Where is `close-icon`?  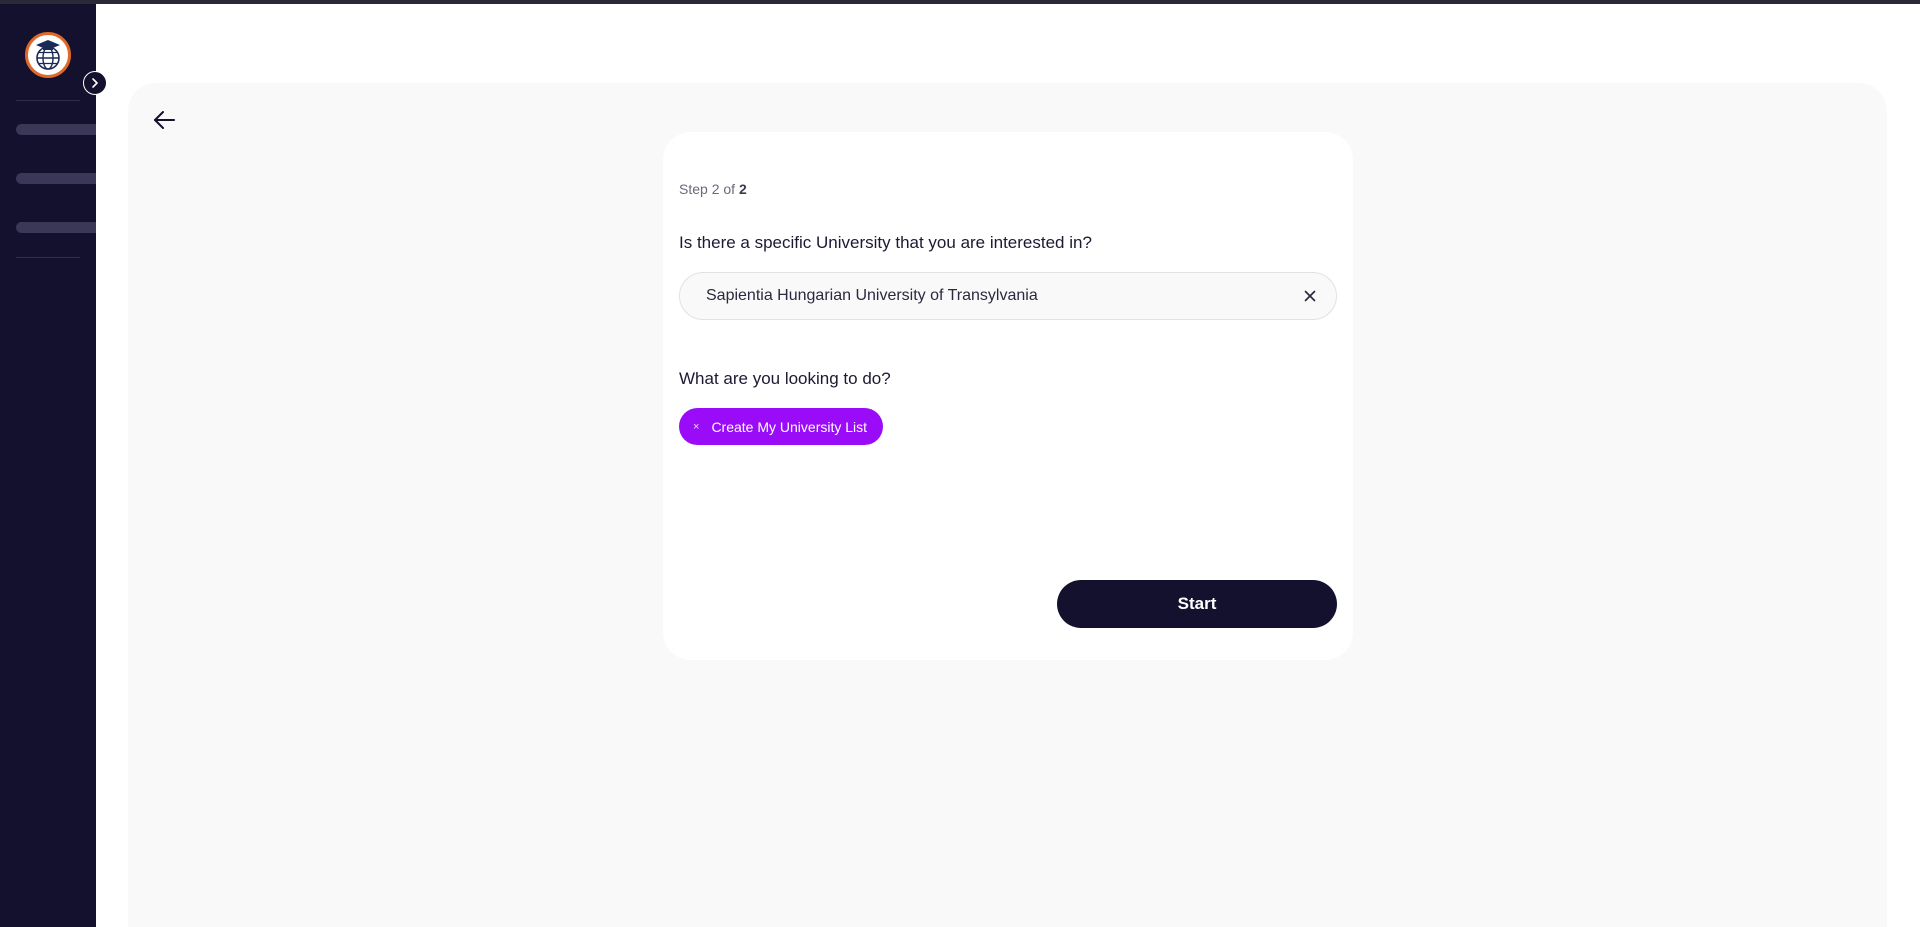 close-icon is located at coordinates (1310, 296).